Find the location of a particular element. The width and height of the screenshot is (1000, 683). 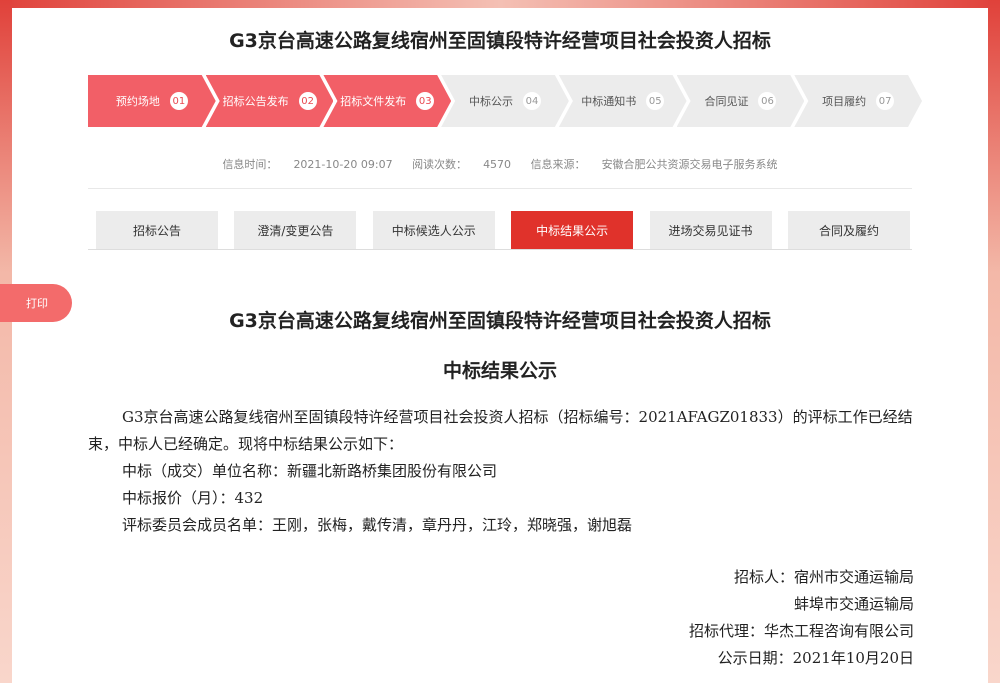

step-5: 中标通知书 05 is located at coordinates (623, 101).